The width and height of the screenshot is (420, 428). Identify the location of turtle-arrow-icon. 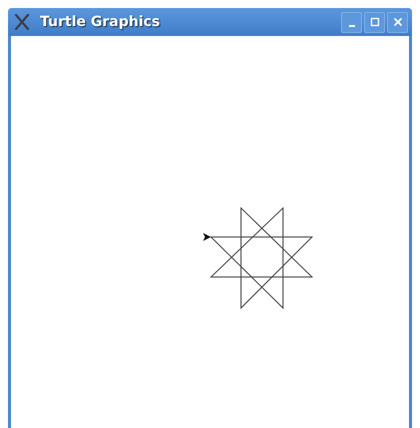
(207, 237).